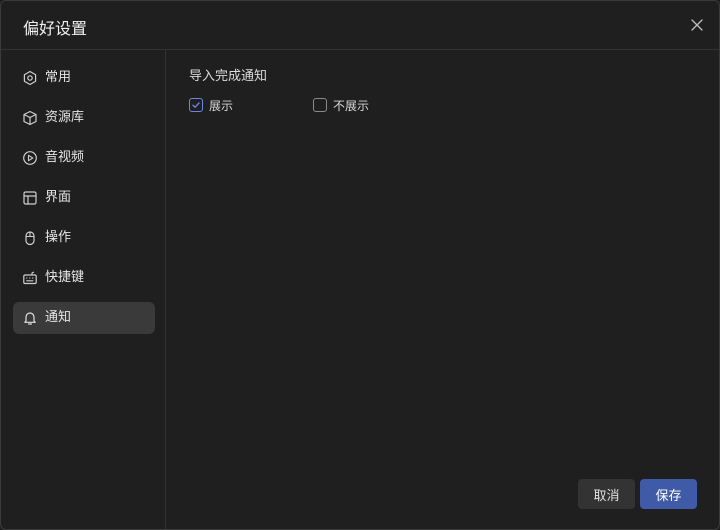 The height and width of the screenshot is (530, 720). What do you see at coordinates (320, 105) in the screenshot?
I see `hide-checkbox` at bounding box center [320, 105].